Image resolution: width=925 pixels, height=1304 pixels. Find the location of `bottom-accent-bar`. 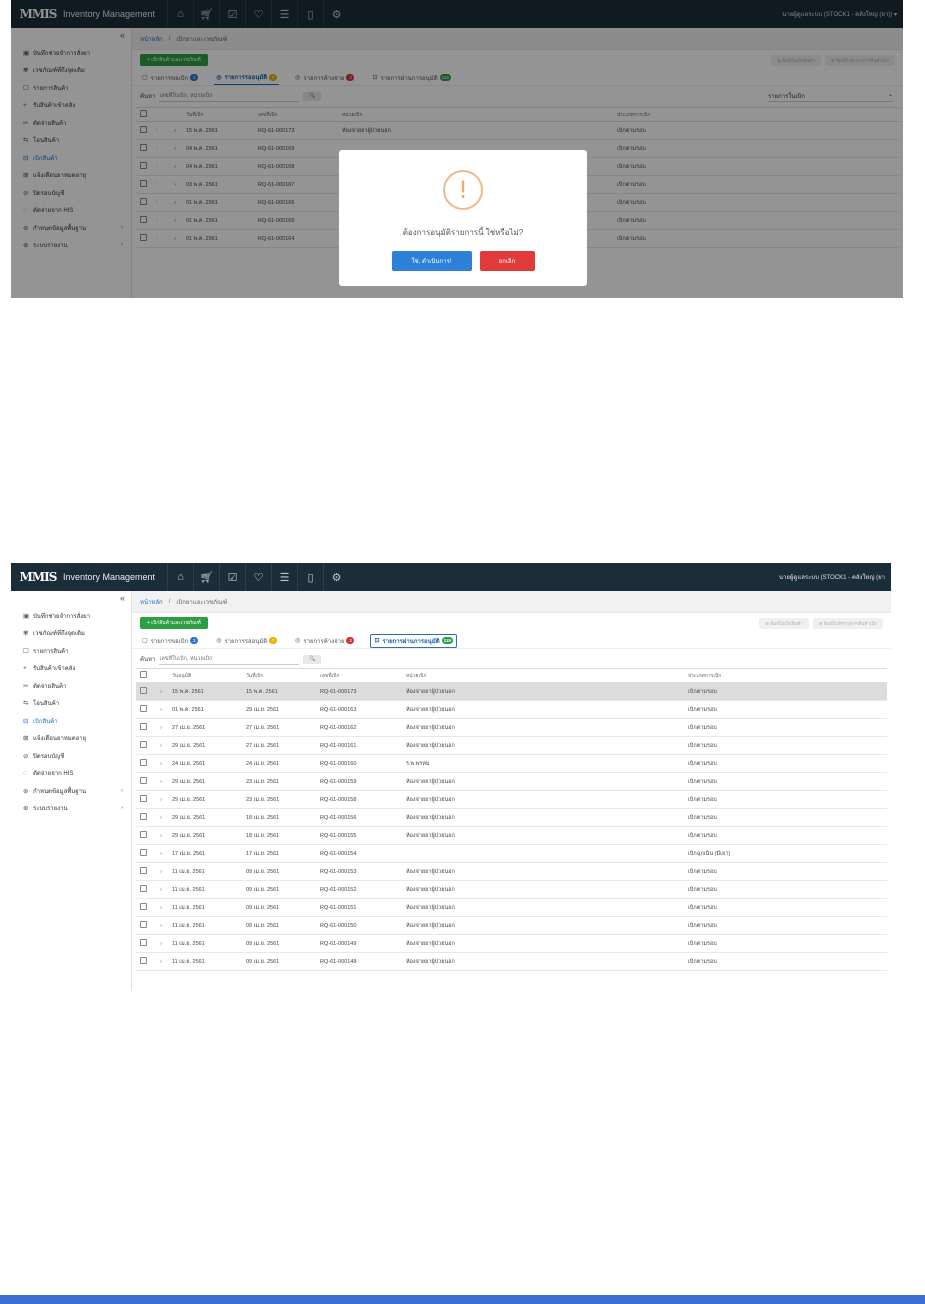

bottom-accent-bar is located at coordinates (462, 1299).